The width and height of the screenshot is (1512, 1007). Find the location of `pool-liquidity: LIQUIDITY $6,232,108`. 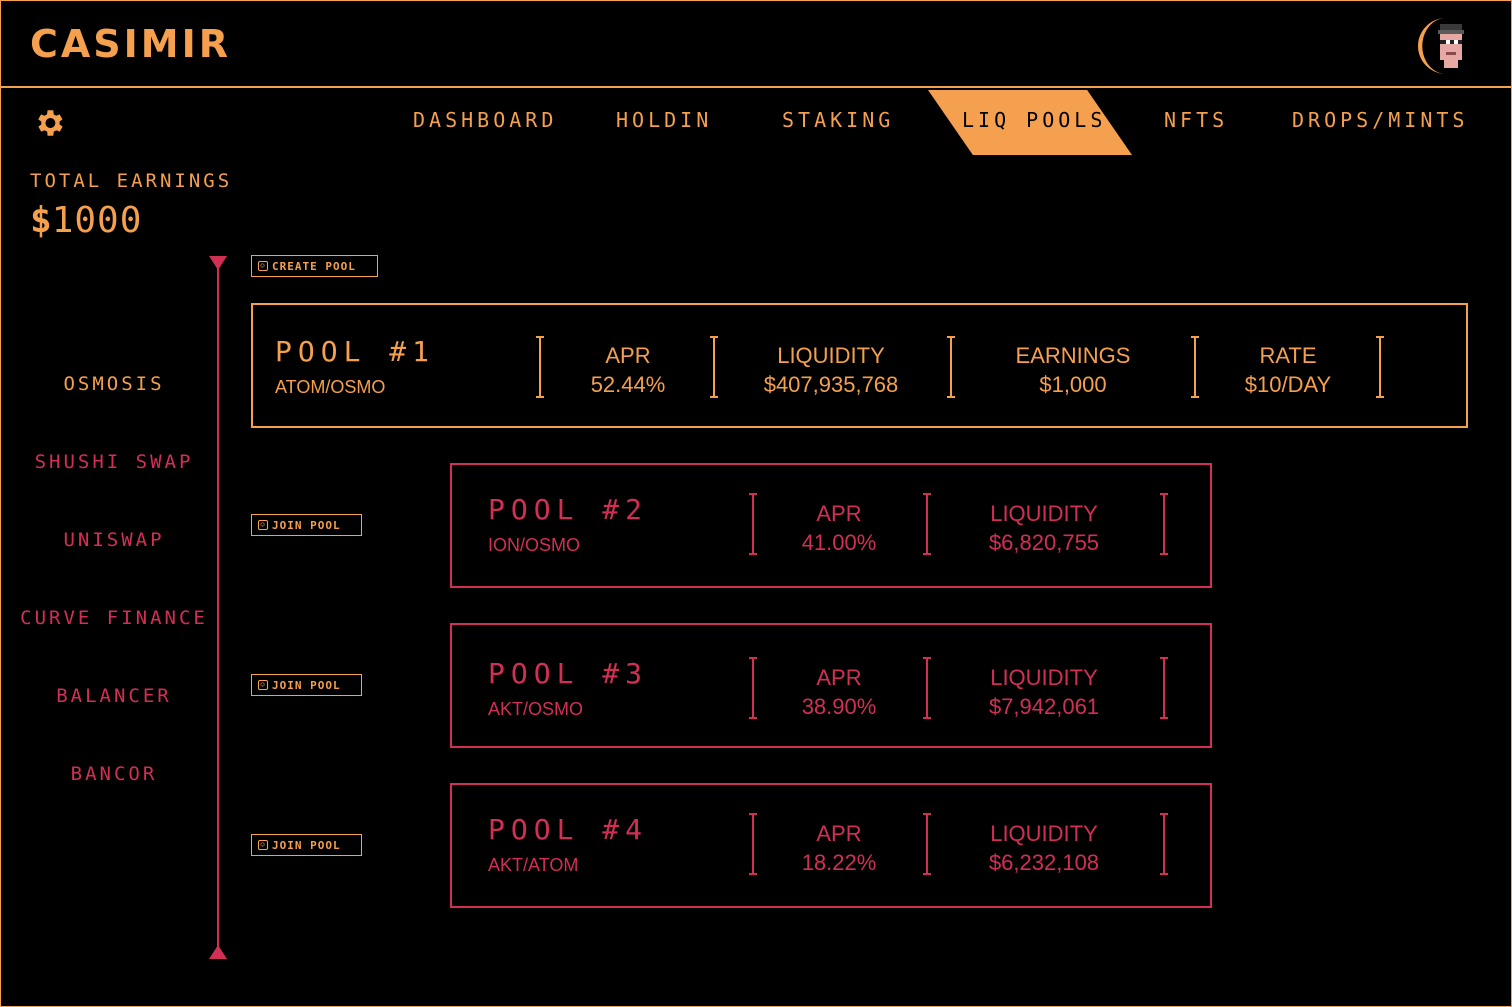

pool-liquidity: LIQUIDITY $6,232,108 is located at coordinates (1044, 848).